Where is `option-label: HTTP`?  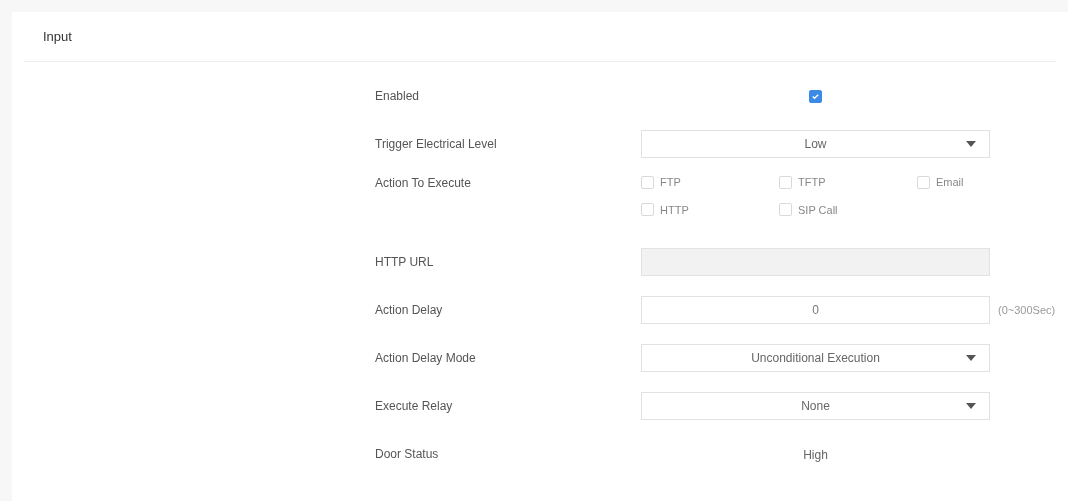 option-label: HTTP is located at coordinates (674, 210).